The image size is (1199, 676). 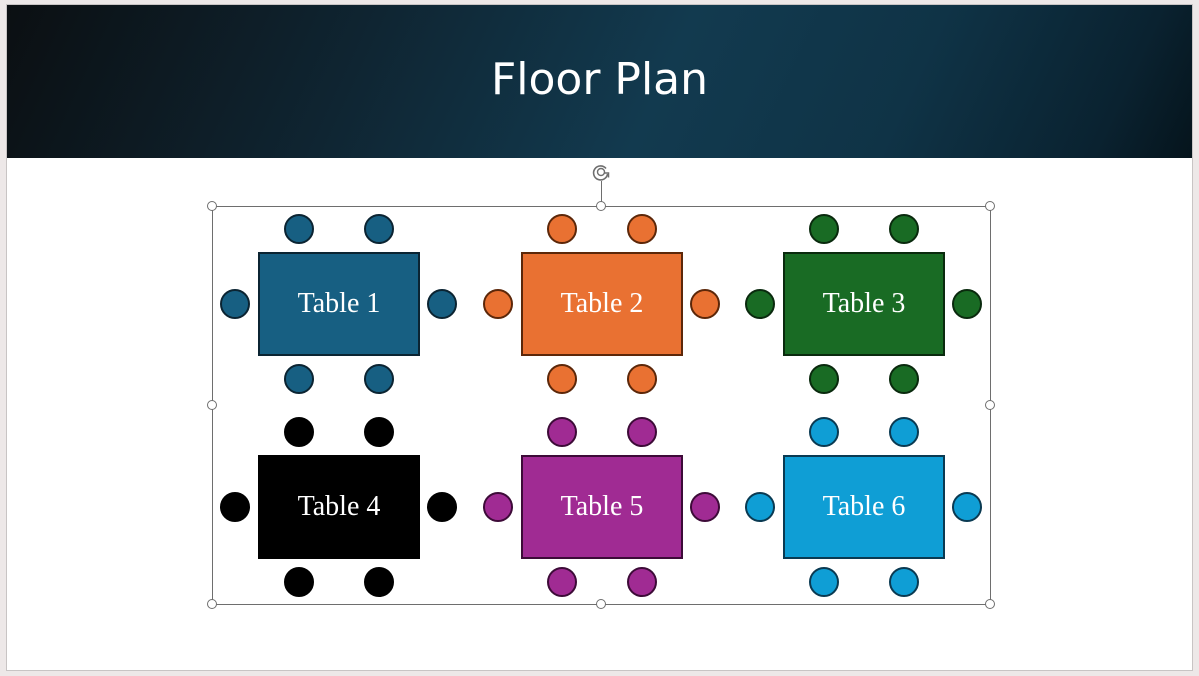 I want to click on resize-handle-bottom-right, so click(x=990, y=604).